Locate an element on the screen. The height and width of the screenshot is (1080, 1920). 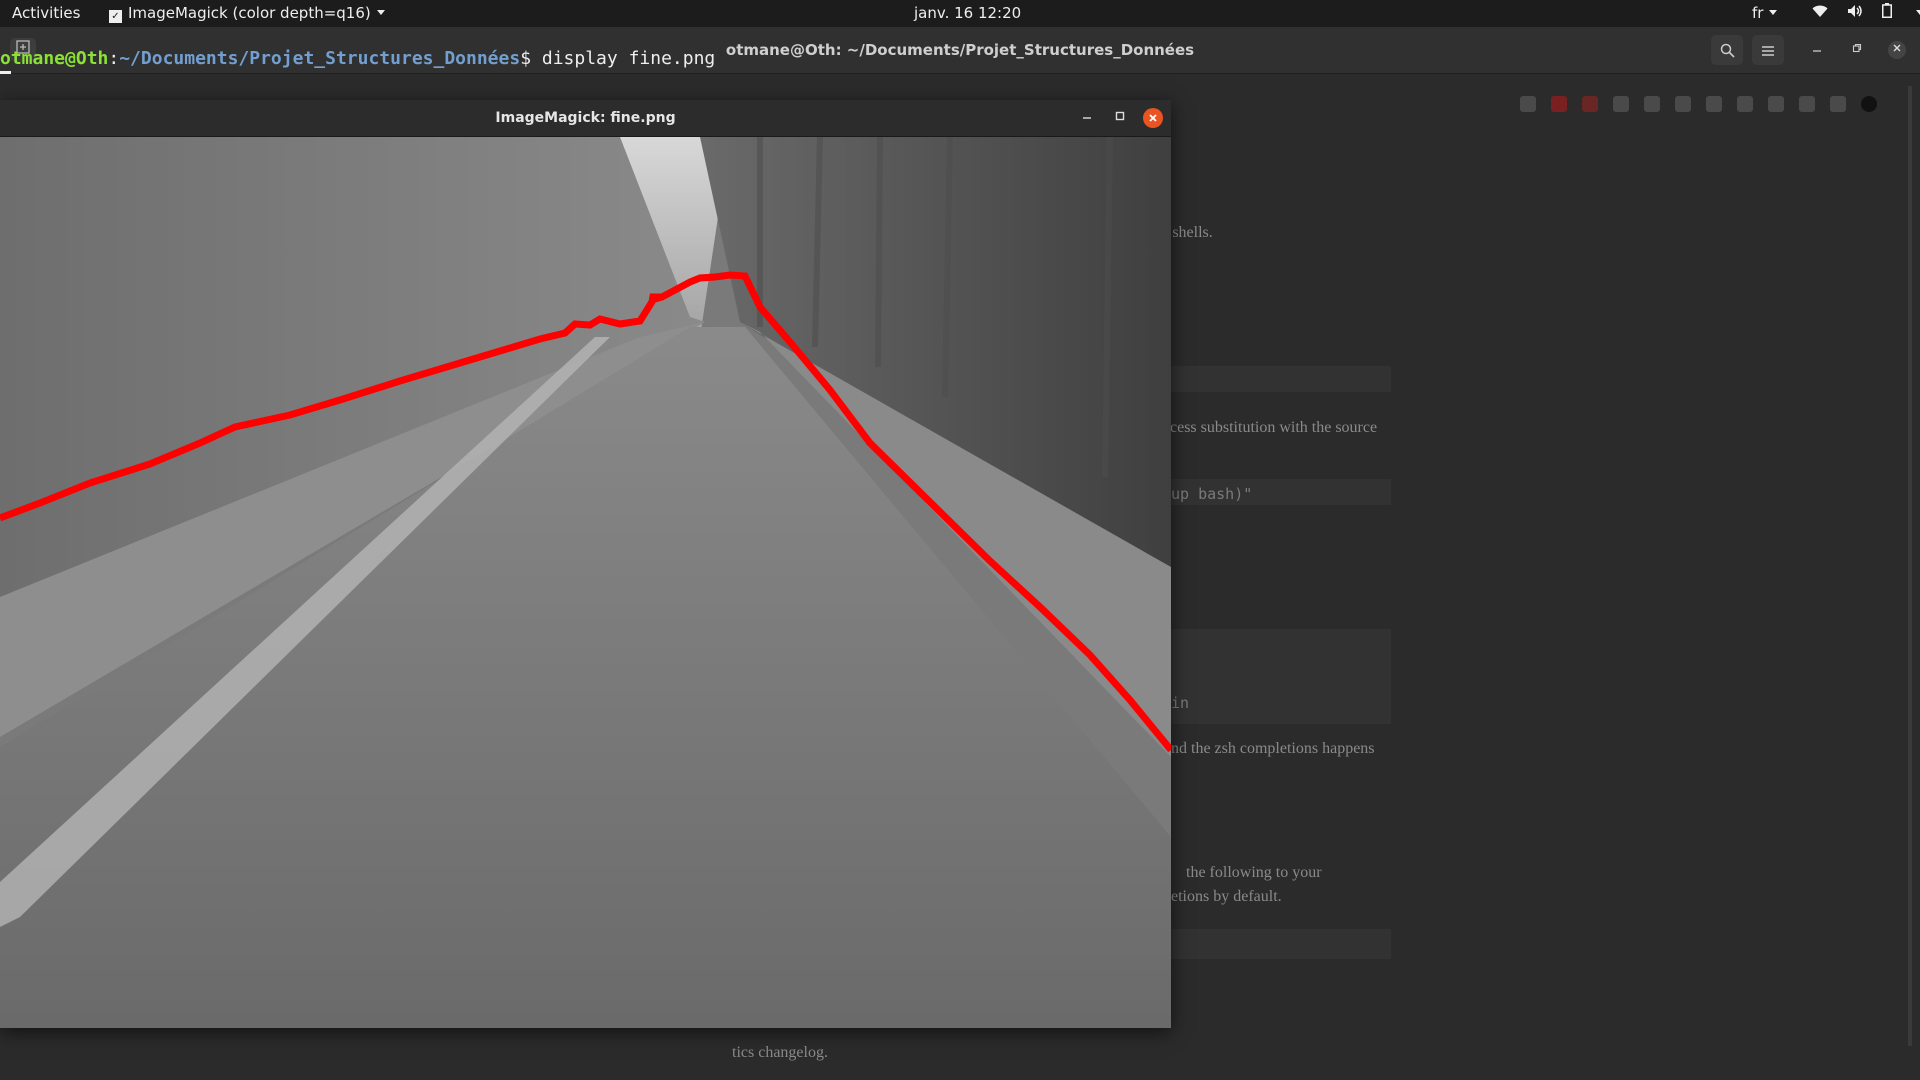
restore-icon is located at coordinates (1857, 48).